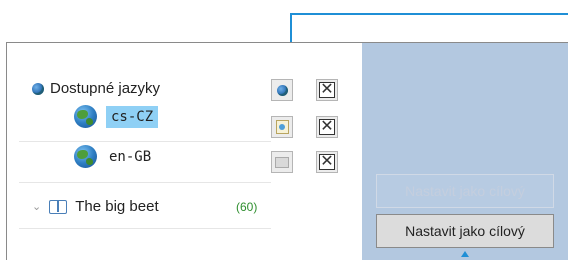 The image size is (568, 260). I want to click on book-title: The big beet, so click(117, 206).